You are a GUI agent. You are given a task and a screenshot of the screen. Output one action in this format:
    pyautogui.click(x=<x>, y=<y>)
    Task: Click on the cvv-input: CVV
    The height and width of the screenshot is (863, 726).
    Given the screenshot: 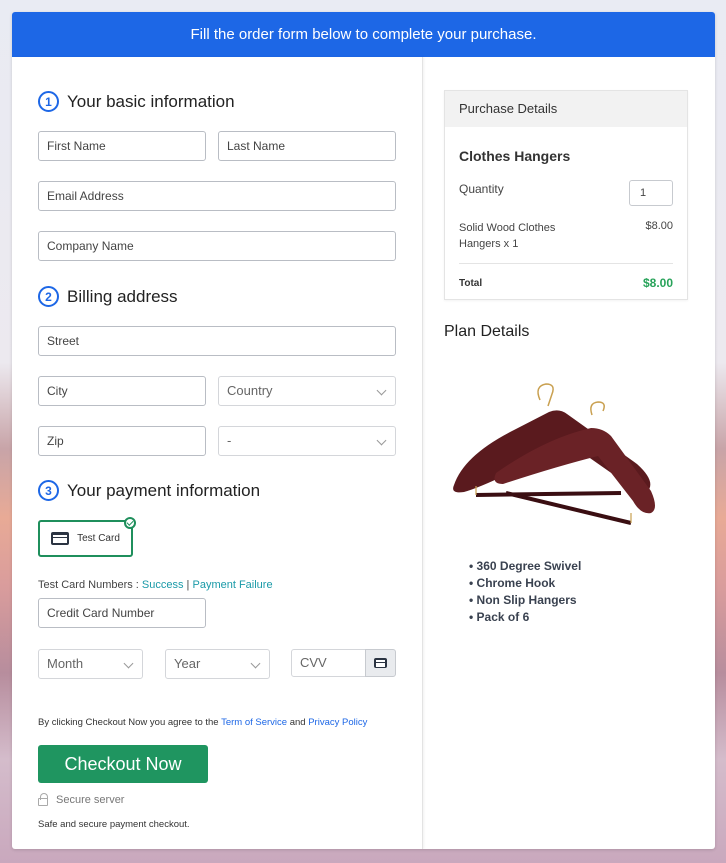 What is the action you would take?
    pyautogui.click(x=328, y=663)
    